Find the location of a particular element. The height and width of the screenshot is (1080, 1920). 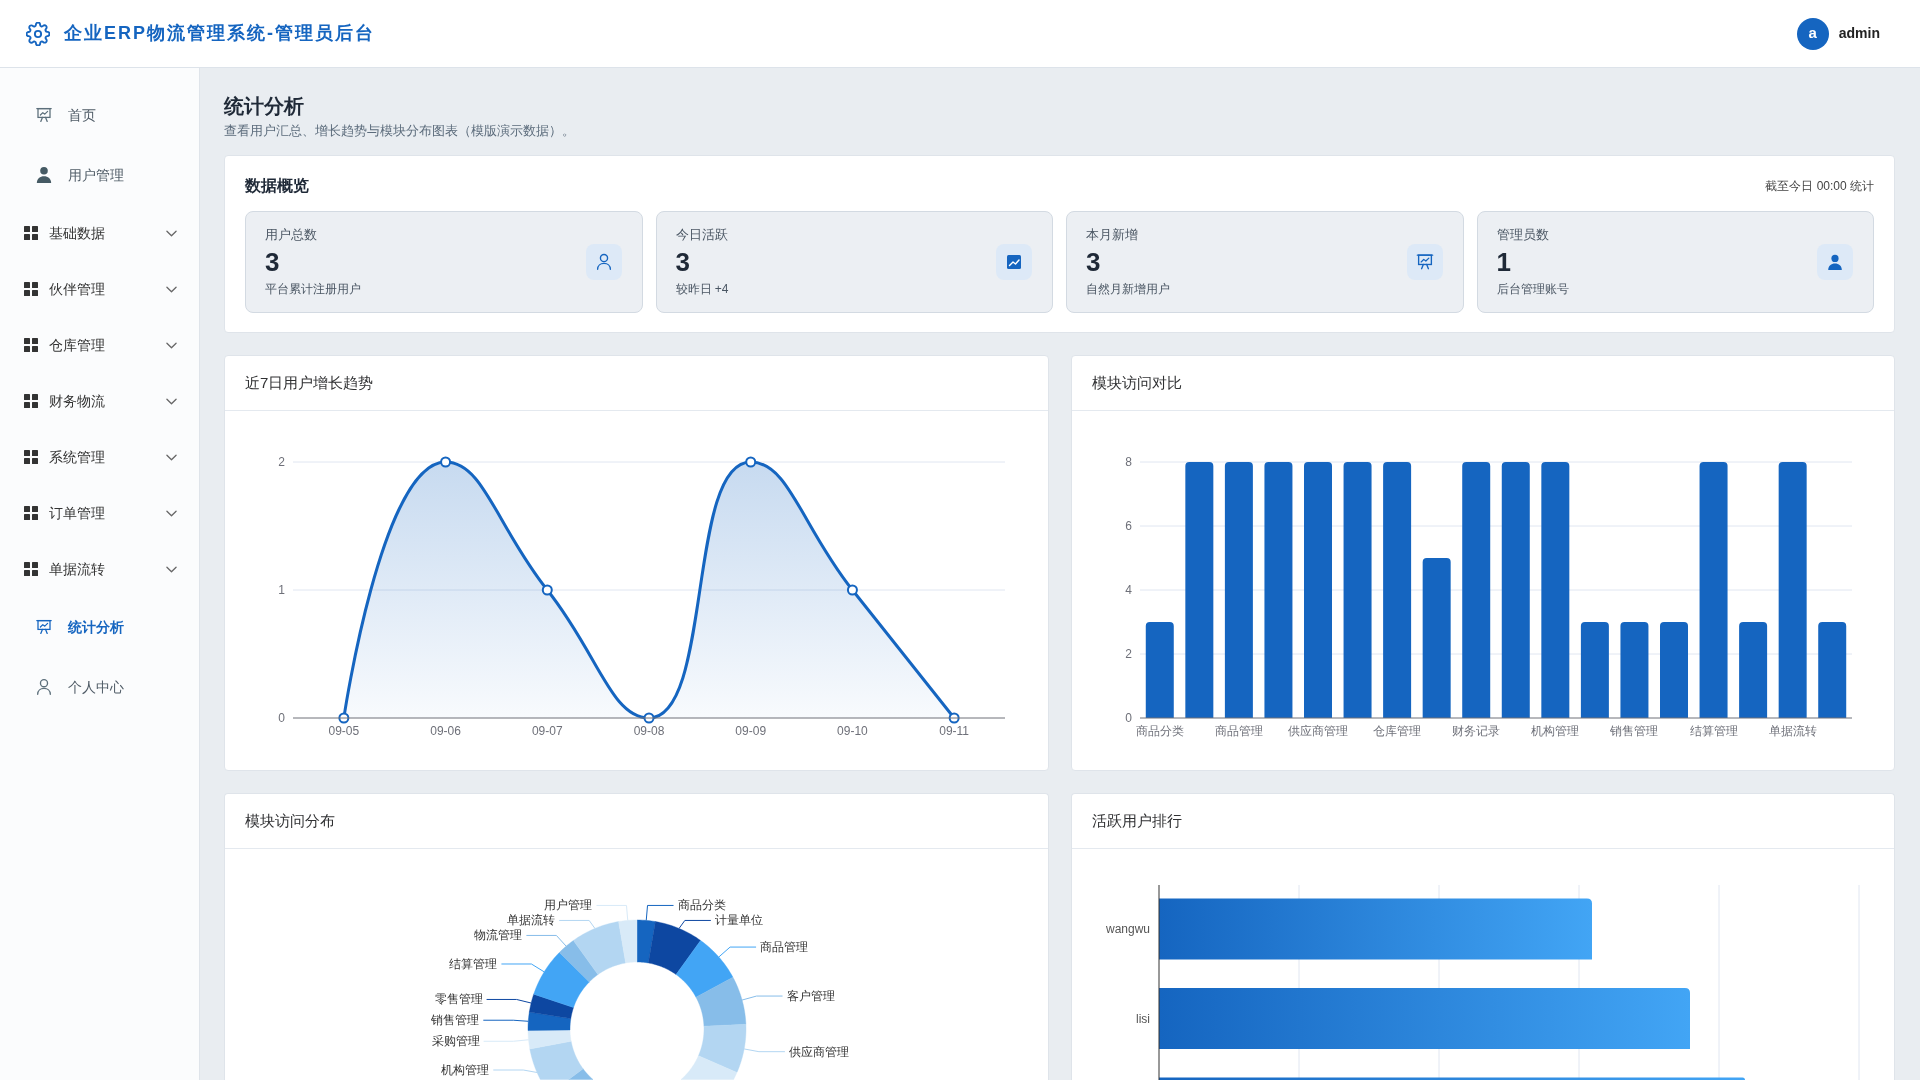

person-outline-icon is located at coordinates (603, 262).